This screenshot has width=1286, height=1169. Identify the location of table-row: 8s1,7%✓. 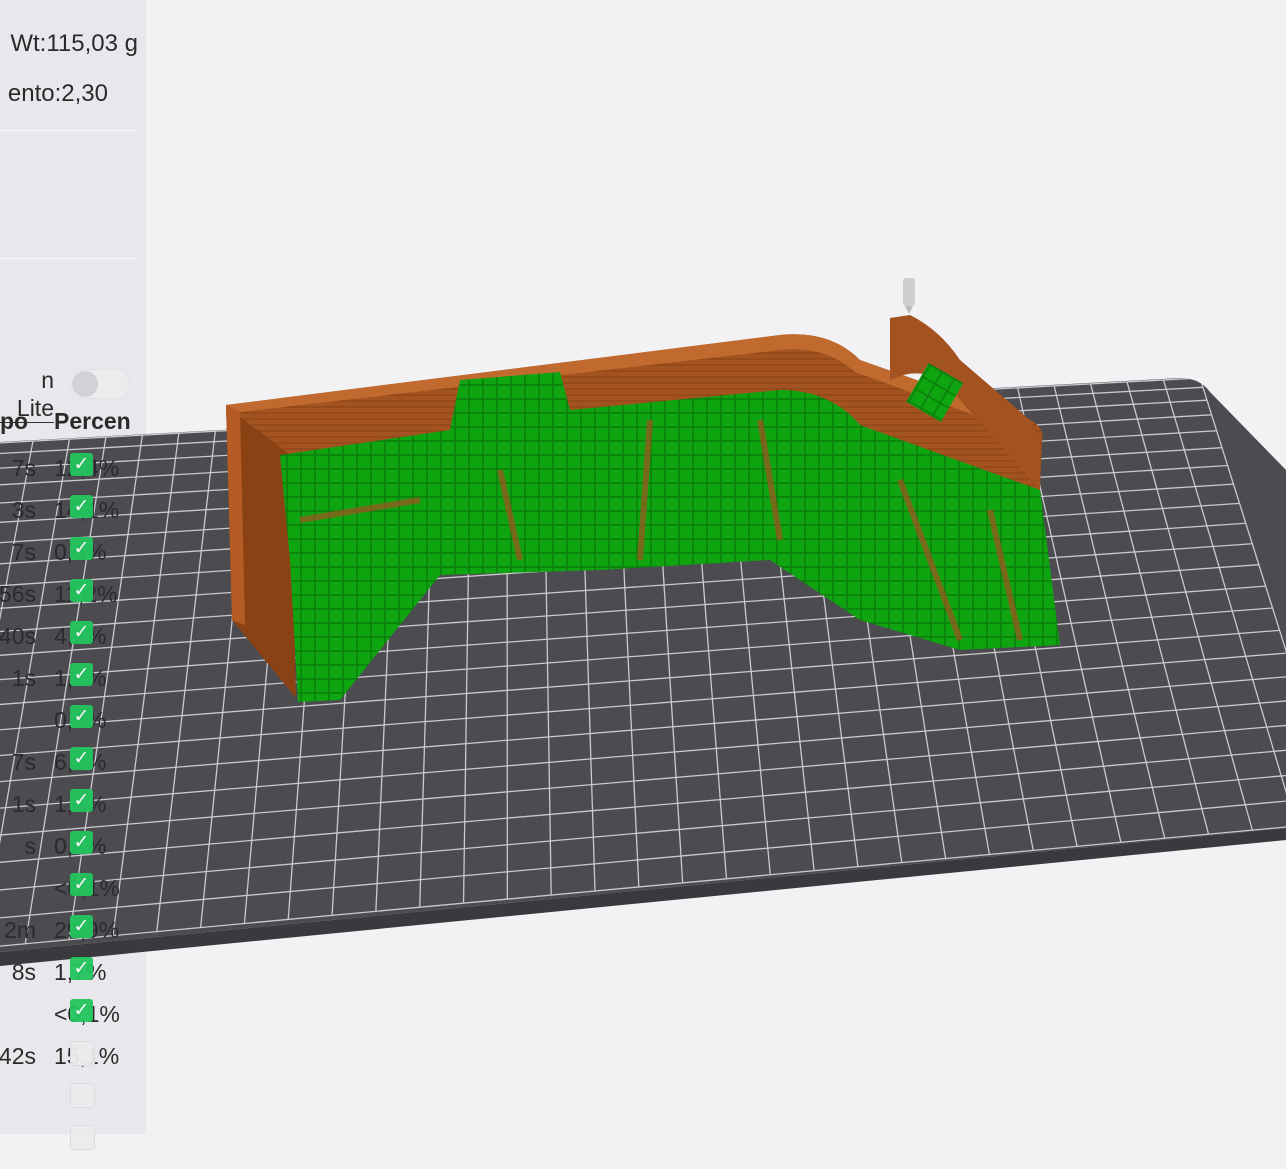
(73, 980).